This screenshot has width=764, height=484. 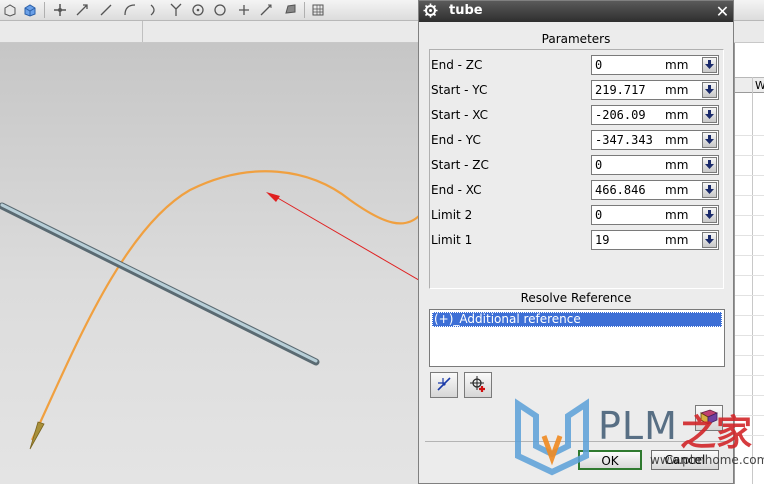 I want to click on param-label: Start - YC, so click(x=459, y=90).